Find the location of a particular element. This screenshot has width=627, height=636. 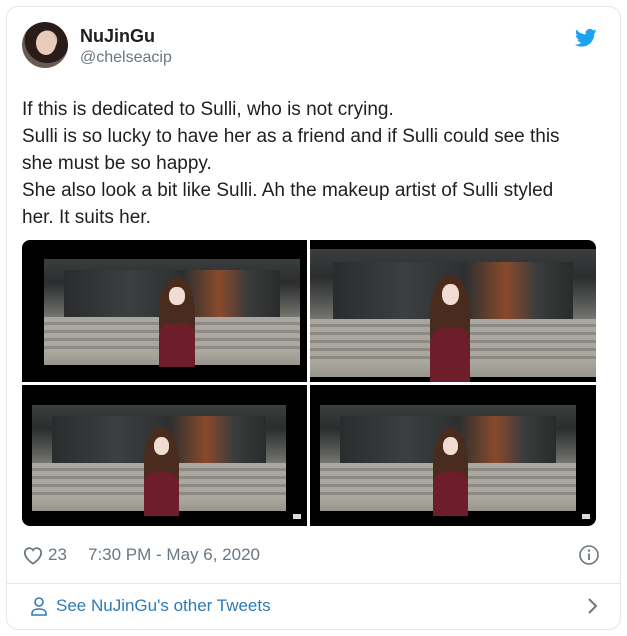

see-more-tweets-link: See NuJinGu's other Tweets is located at coordinates (312, 606).